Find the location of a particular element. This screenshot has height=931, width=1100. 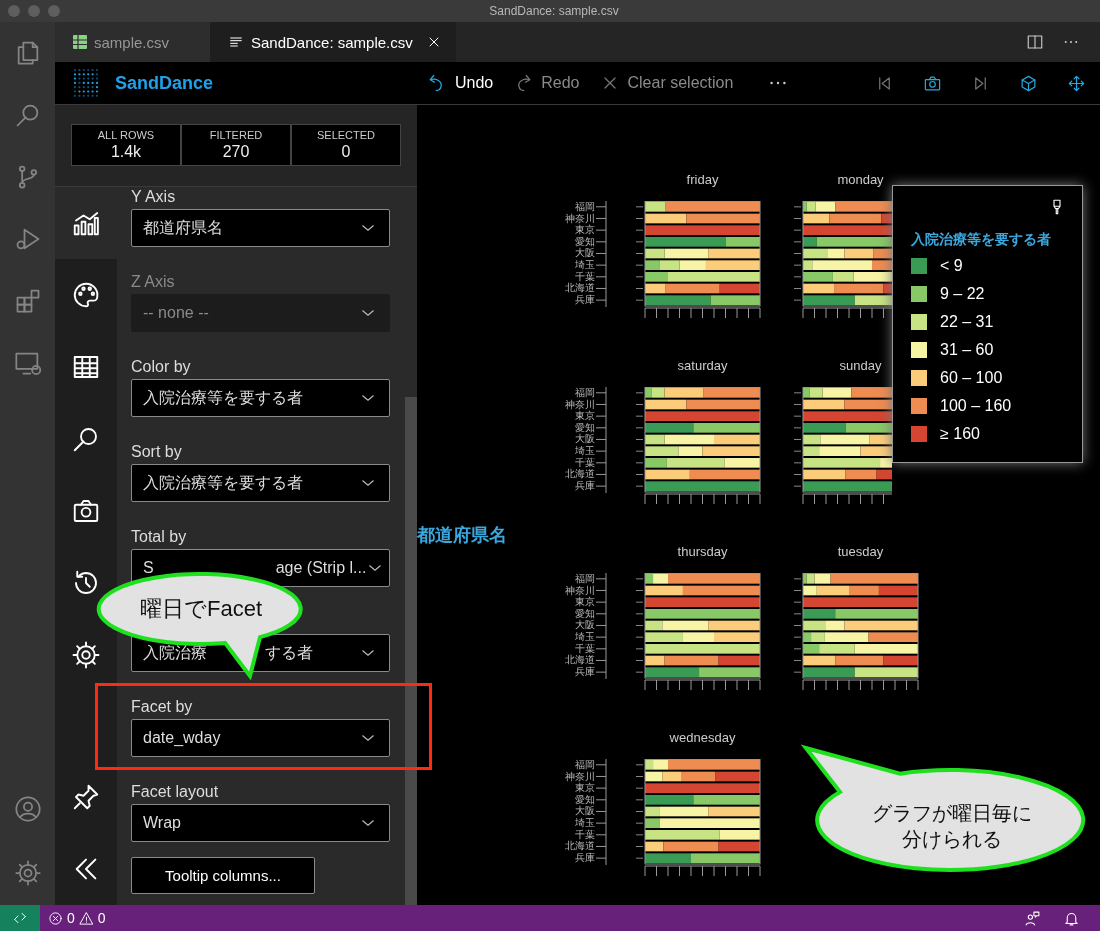

legend-title: 入院治療等を要する者 is located at coordinates (981, 239).